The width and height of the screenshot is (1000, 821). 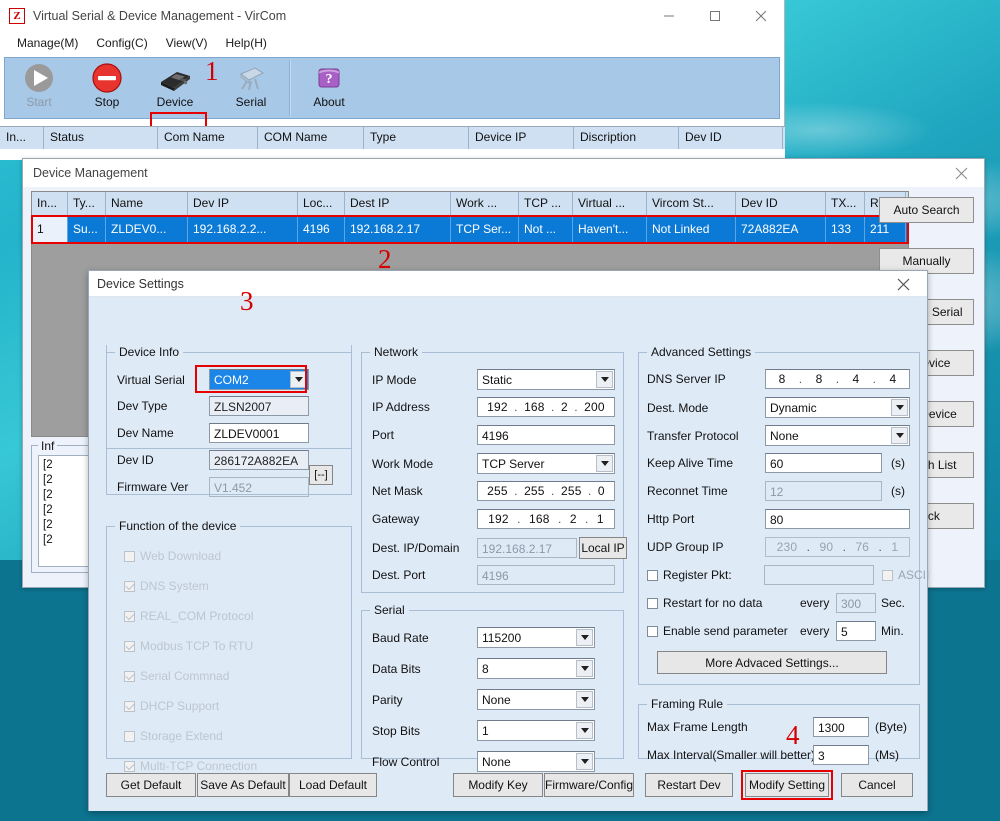 I want to click on get-default-button: Get Default, so click(x=151, y=785).